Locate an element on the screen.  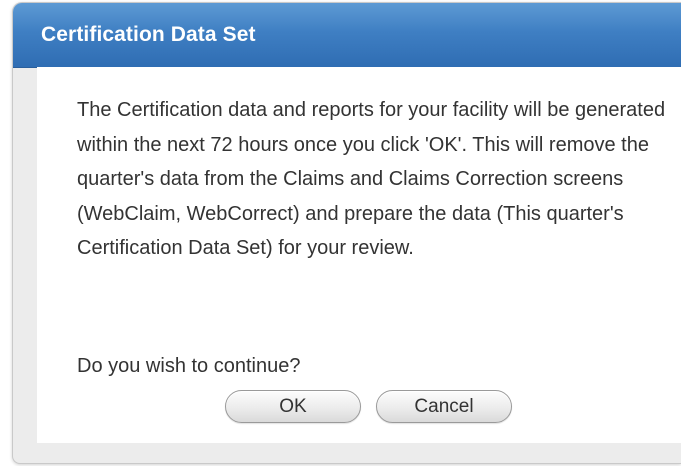
continue-question: Do you wish to continue? is located at coordinates (189, 366).